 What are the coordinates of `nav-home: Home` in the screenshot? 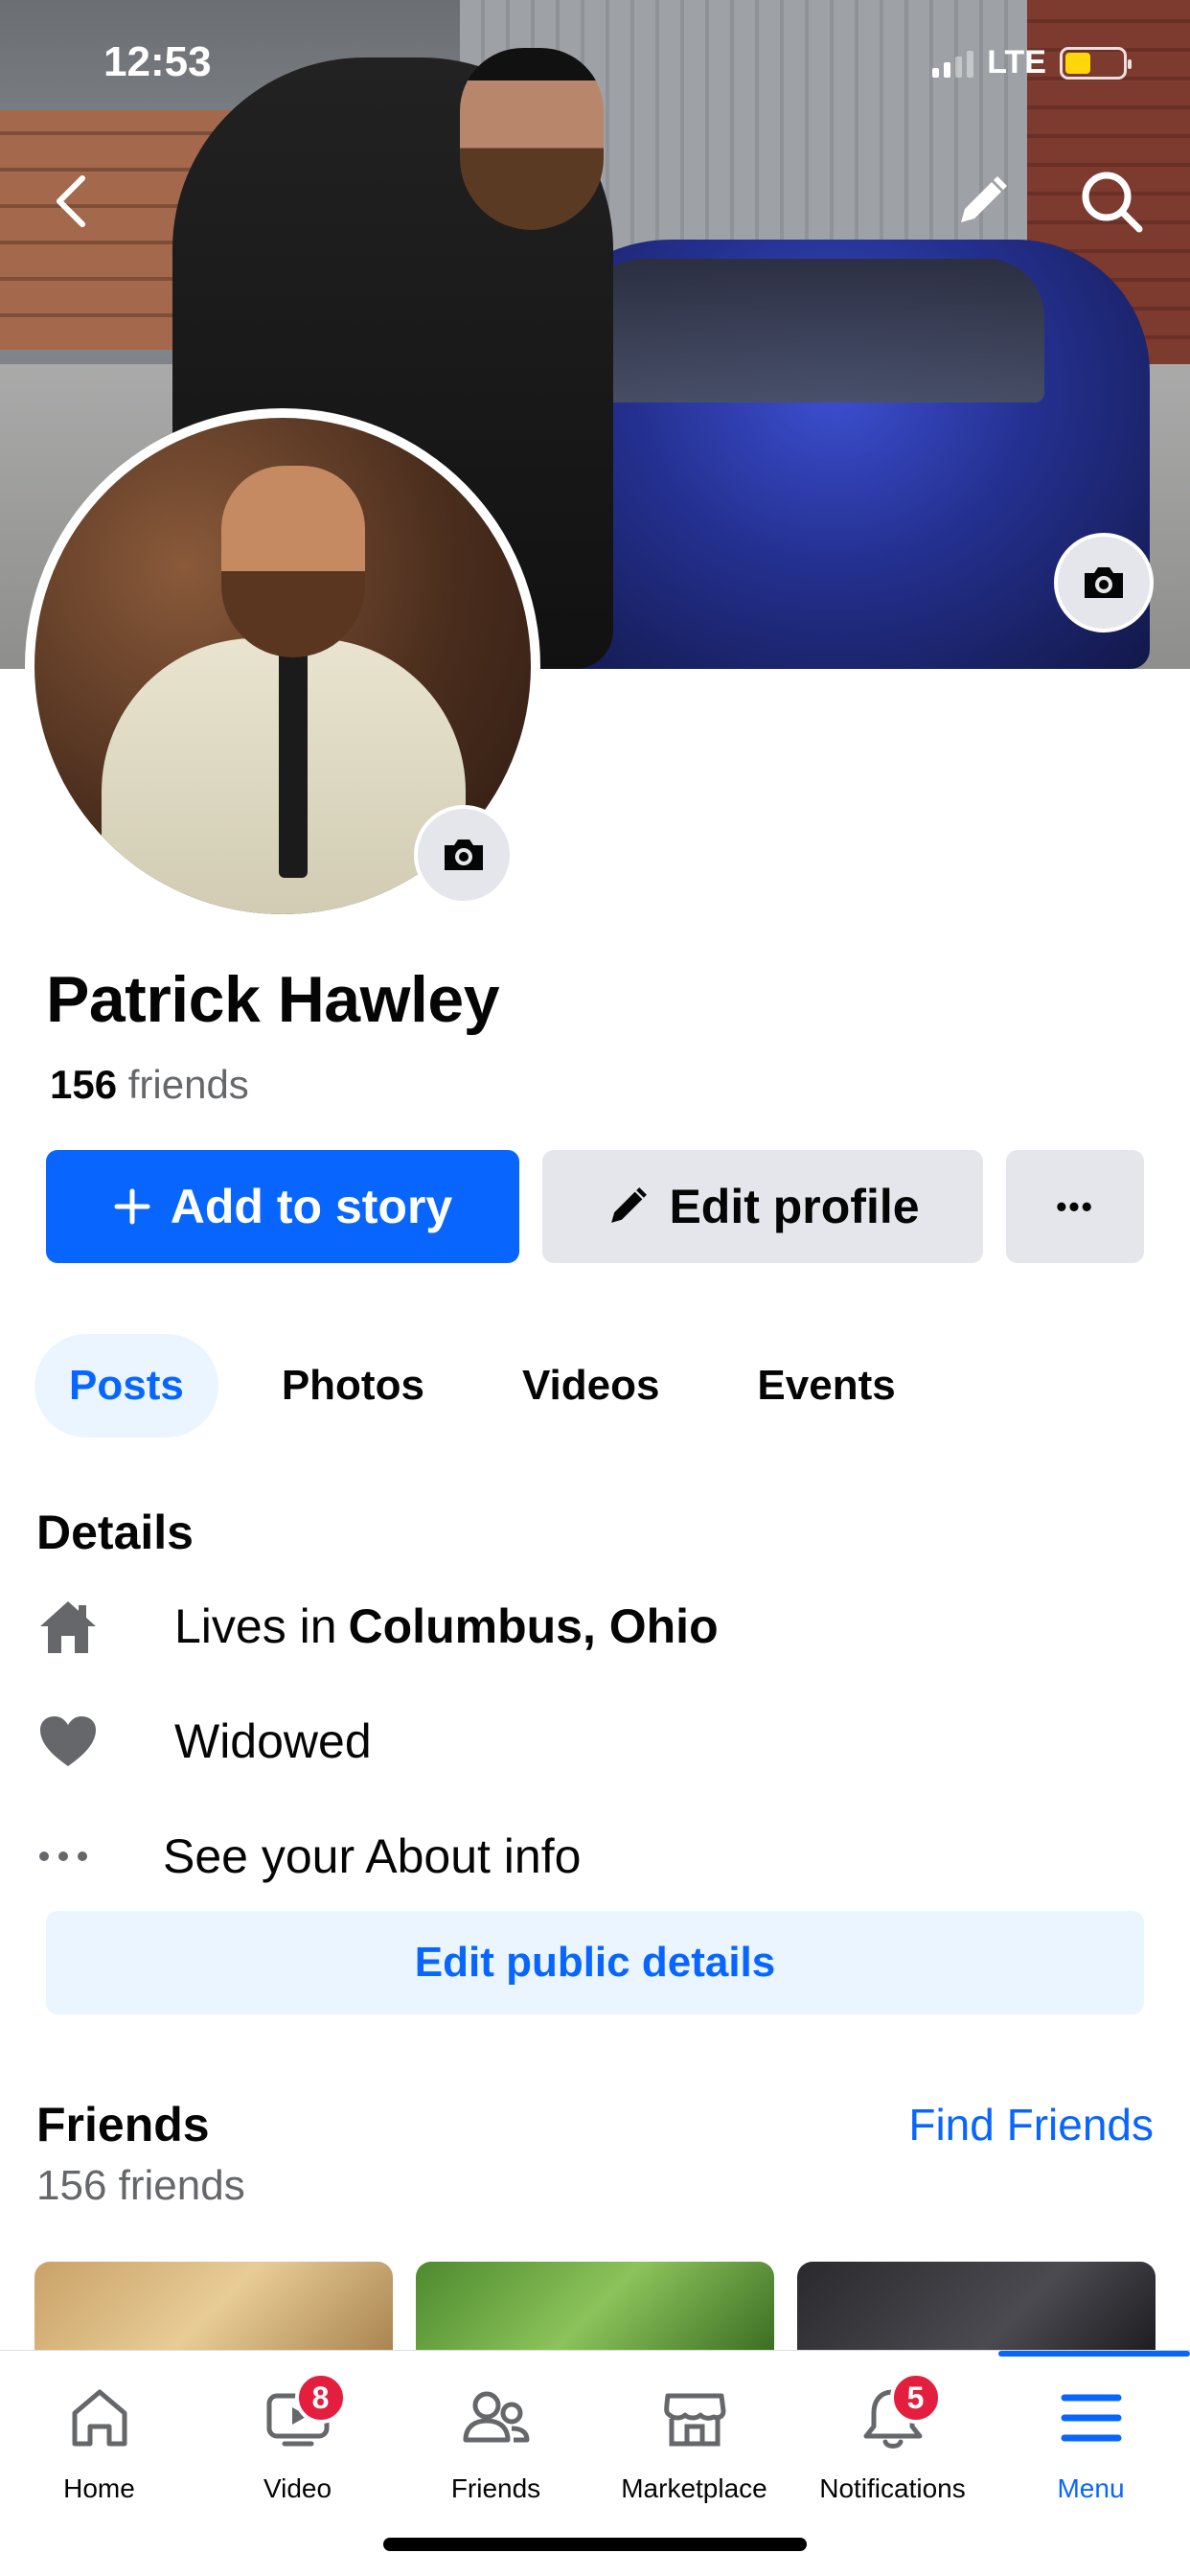 It's located at (99, 2442).